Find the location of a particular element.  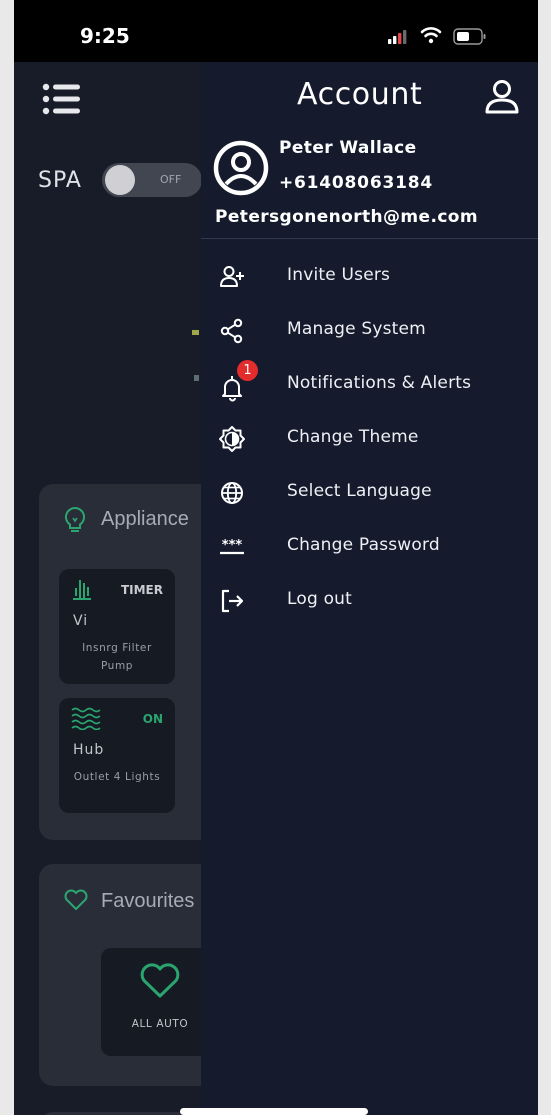

appliance-tile-vi: TIMER Vi Insnrg Filter Pump is located at coordinates (117, 626).